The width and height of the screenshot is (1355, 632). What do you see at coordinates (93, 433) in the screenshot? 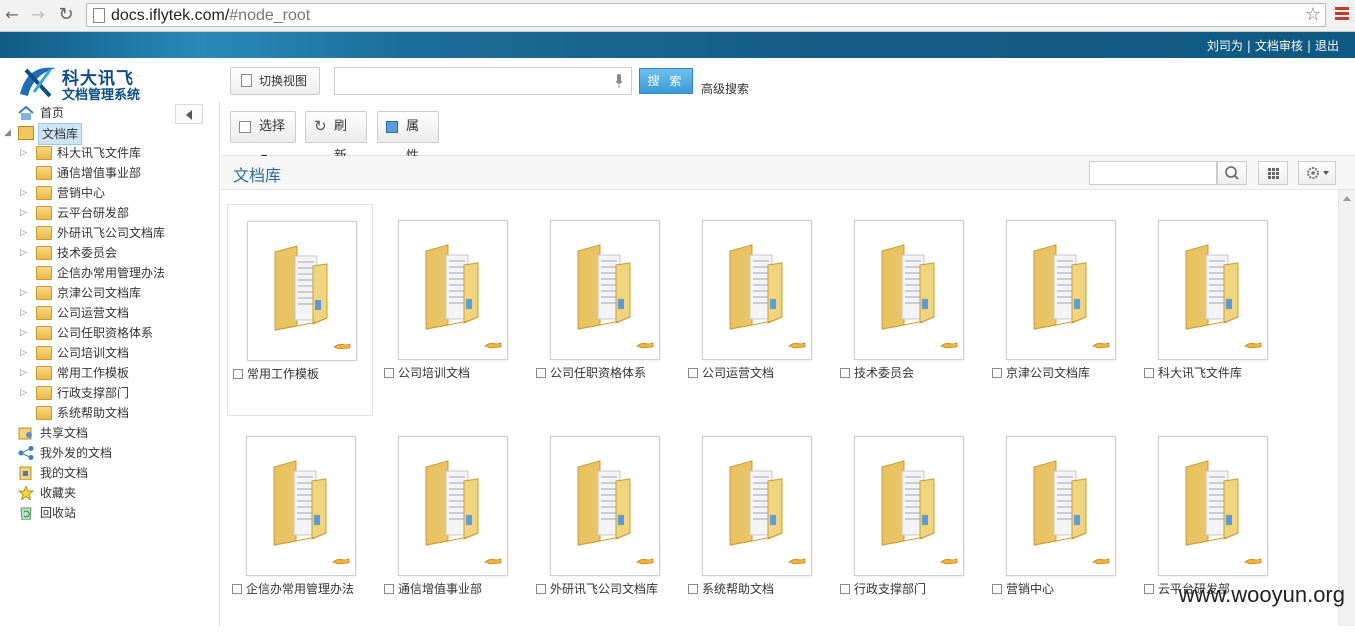
I see `sidebar-item-shared: 共享文档` at bounding box center [93, 433].